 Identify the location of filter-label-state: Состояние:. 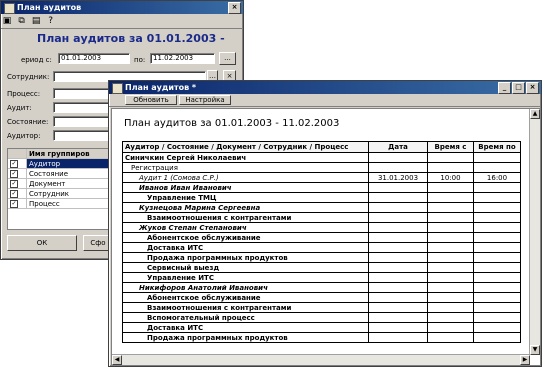
(28, 122).